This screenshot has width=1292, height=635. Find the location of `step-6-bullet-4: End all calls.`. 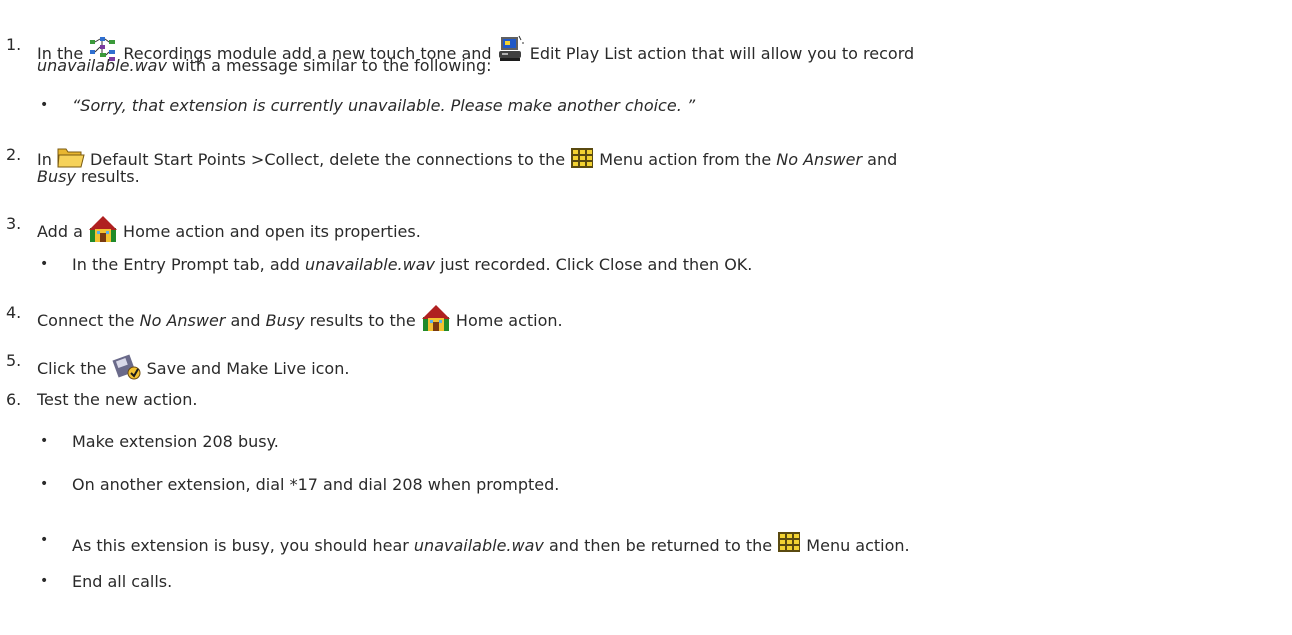

step-6-bullet-4: End all calls. is located at coordinates (122, 582).